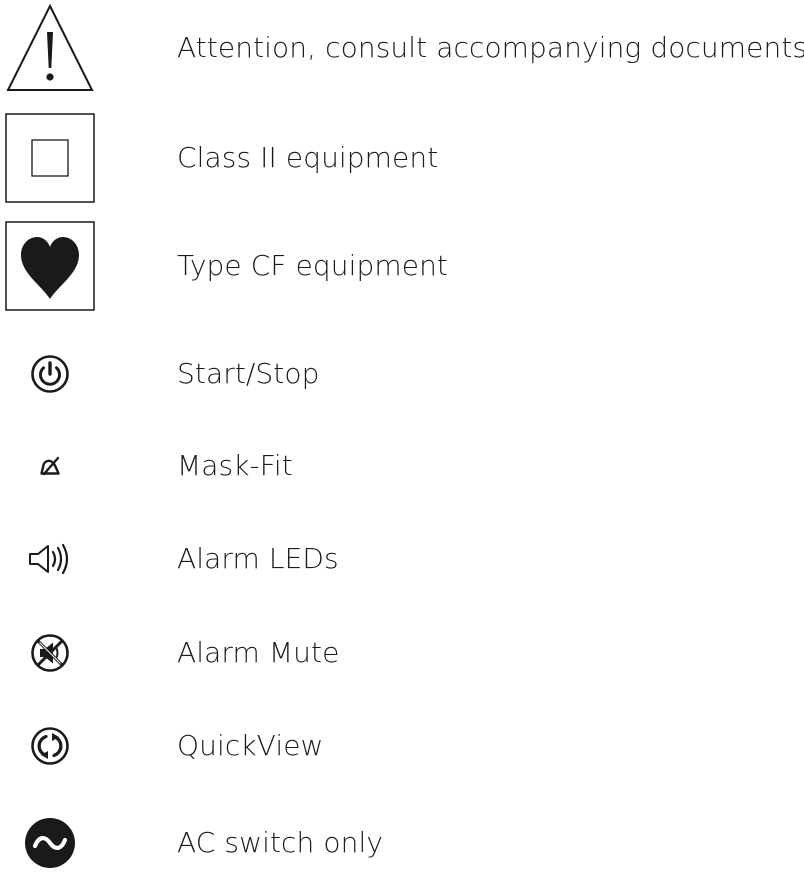 The image size is (804, 888). I want to click on speaker-icon, so click(50, 559).